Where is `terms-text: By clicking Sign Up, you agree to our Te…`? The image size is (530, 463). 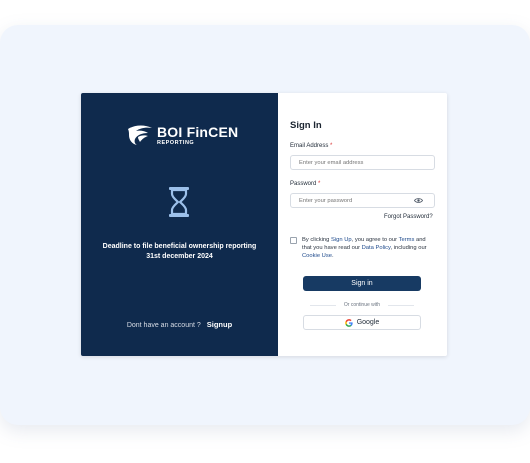 terms-text: By clicking Sign Up, you agree to our Te… is located at coordinates (368, 248).